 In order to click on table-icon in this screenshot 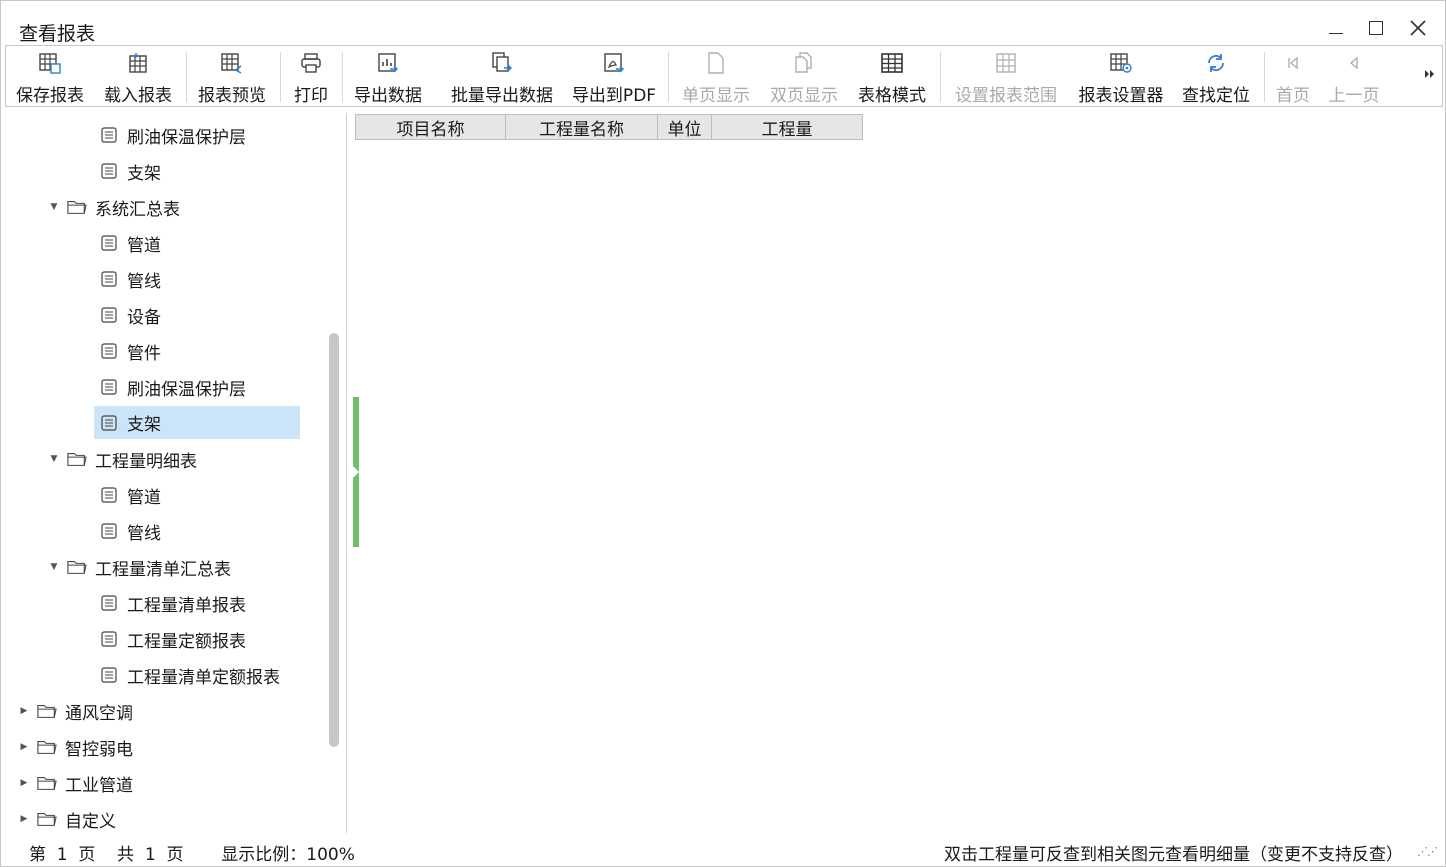, I will do `click(892, 63)`.